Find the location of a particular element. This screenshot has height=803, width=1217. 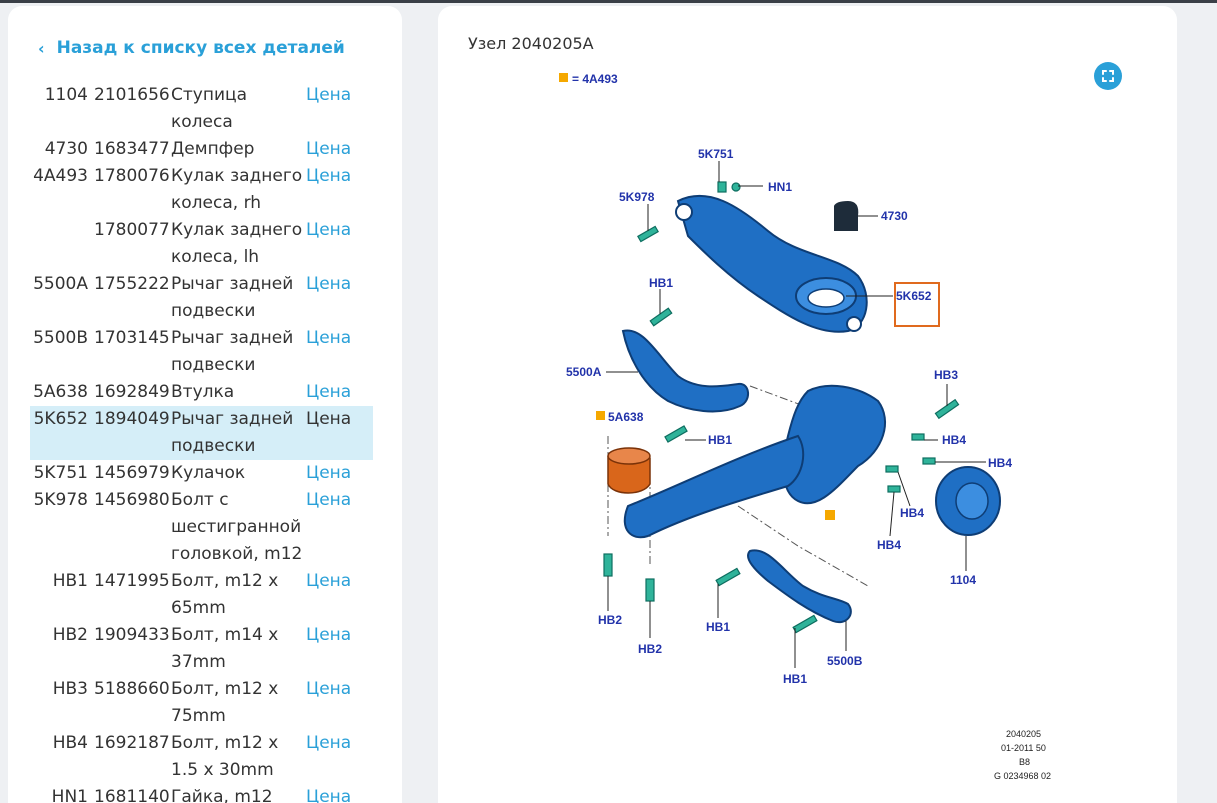

part-5500a-arm is located at coordinates (685, 371).